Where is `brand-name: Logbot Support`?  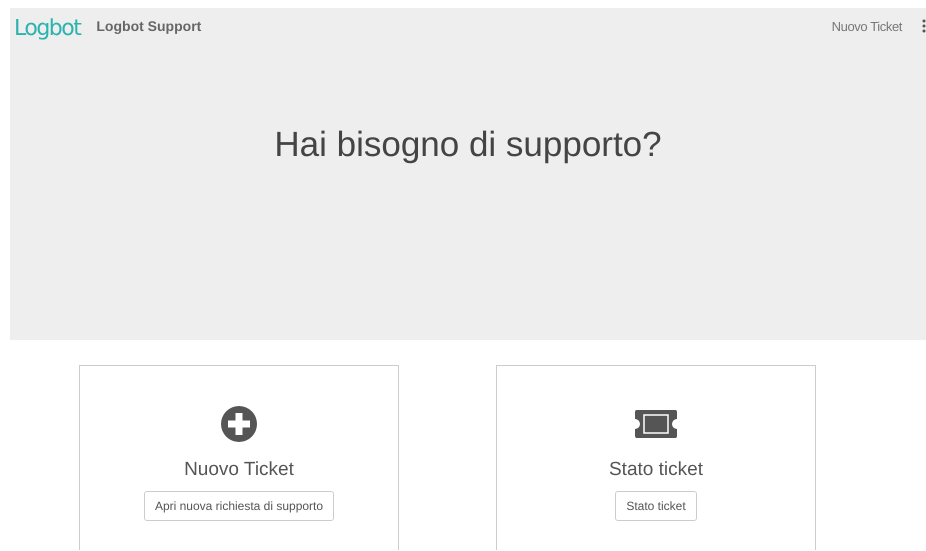 brand-name: Logbot Support is located at coordinates (149, 26).